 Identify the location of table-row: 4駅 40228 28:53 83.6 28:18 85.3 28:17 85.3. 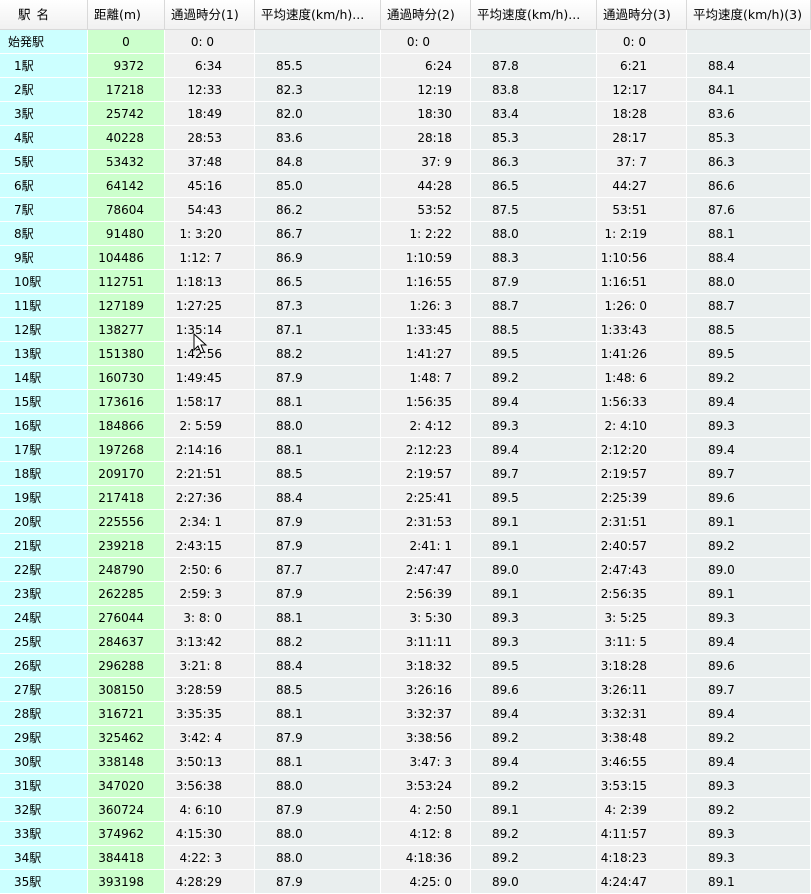
(405, 138).